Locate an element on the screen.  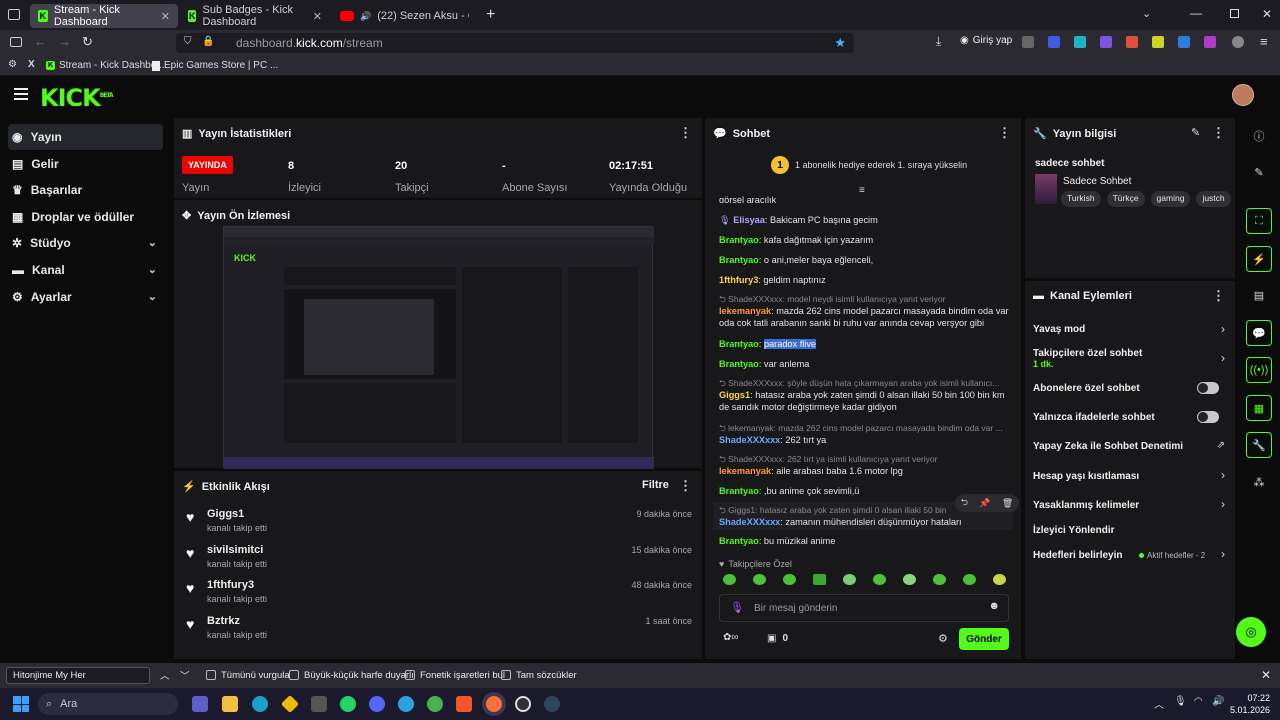
points-display: ▣ 0 is located at coordinates (777, 638).